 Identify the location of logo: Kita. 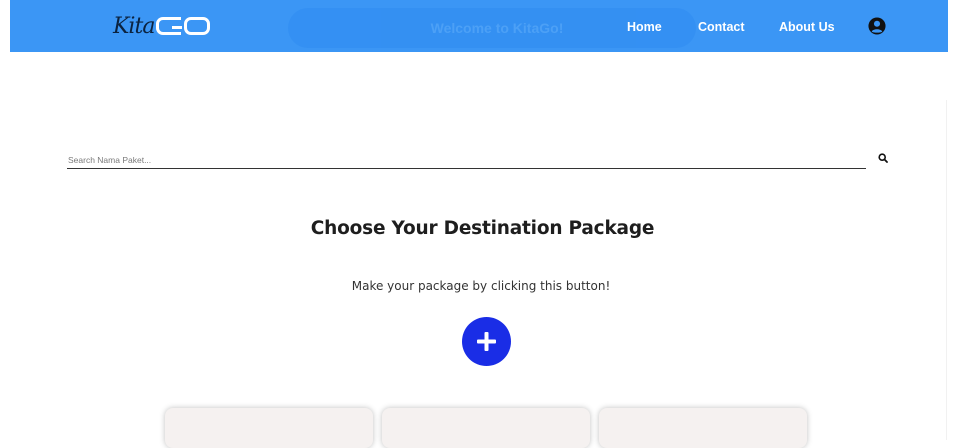
(162, 26).